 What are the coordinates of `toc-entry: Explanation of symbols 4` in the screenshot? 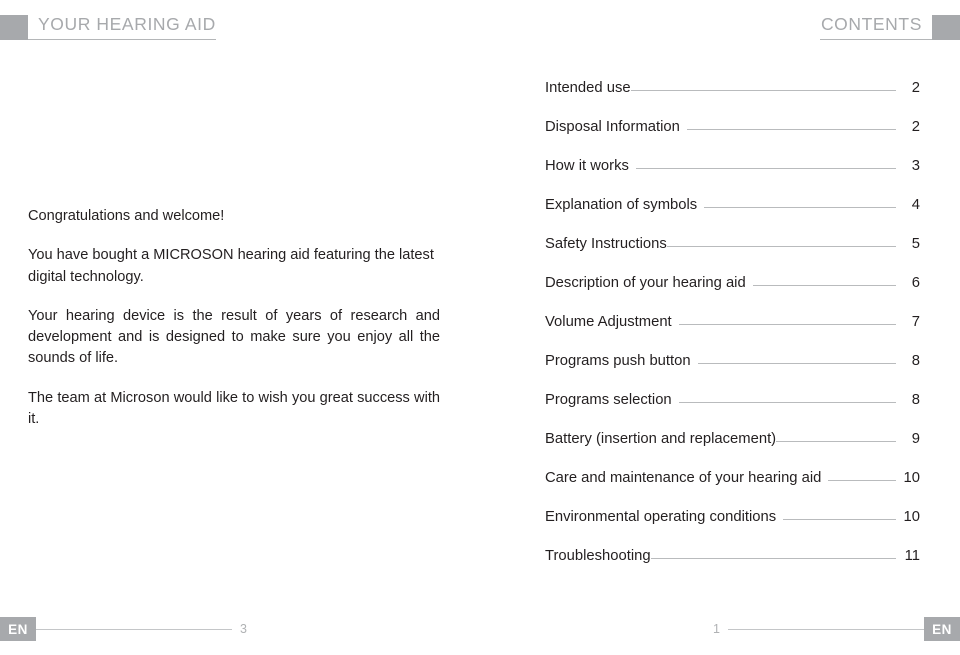 It's located at (732, 216).